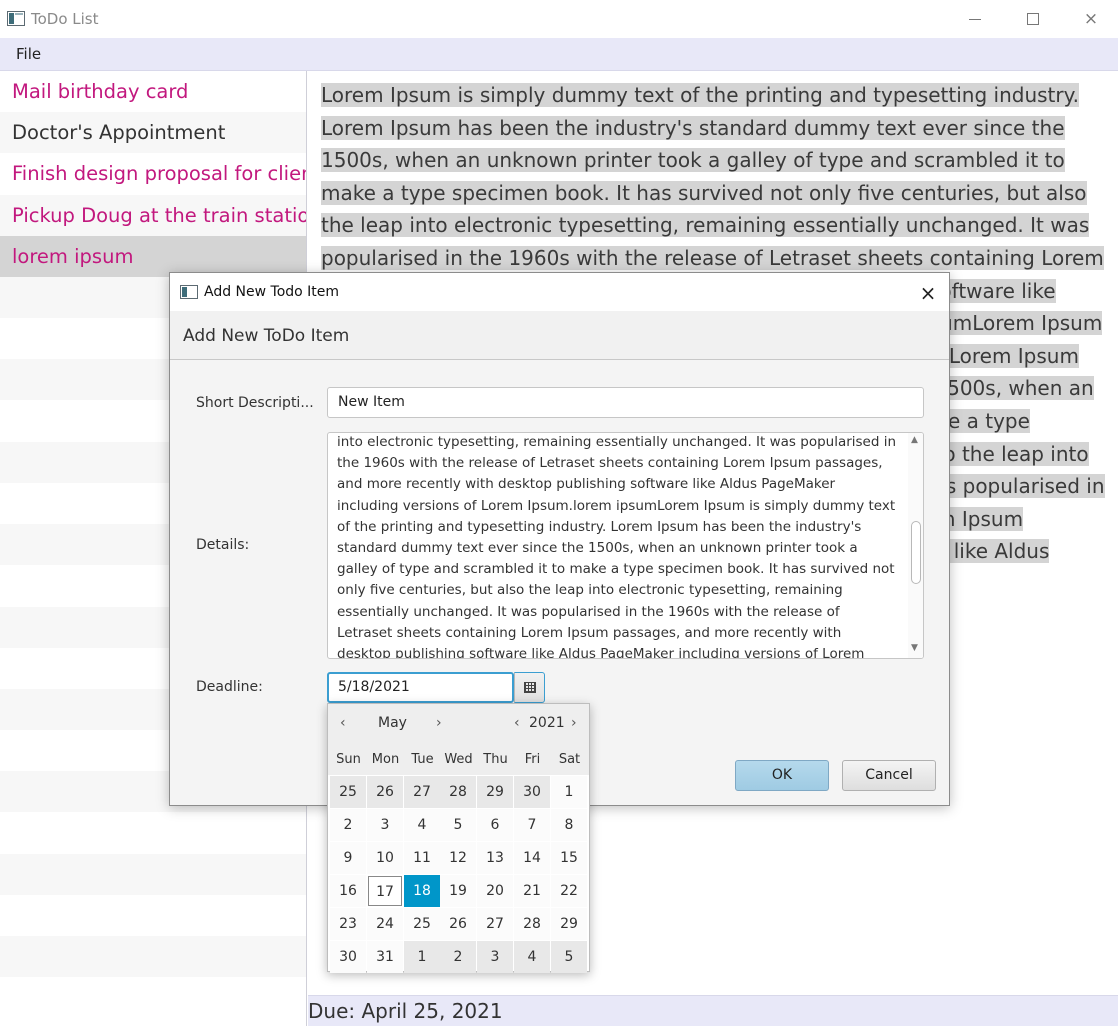 This screenshot has width=1118, height=1026. What do you see at coordinates (532, 858) in the screenshot?
I see `date-cell: 14` at bounding box center [532, 858].